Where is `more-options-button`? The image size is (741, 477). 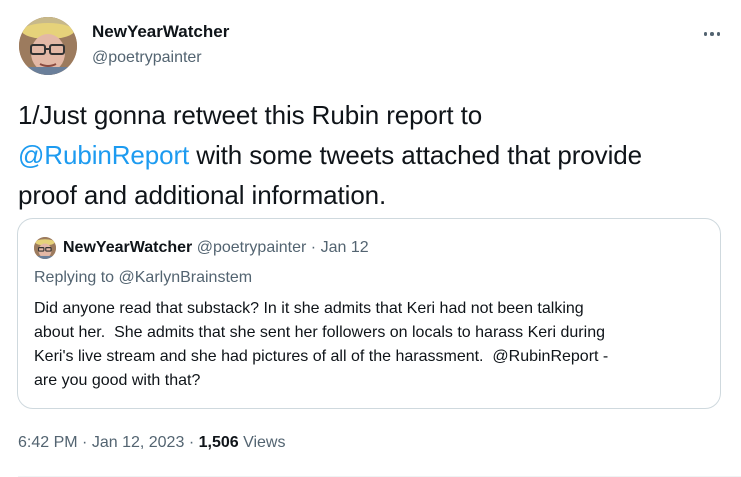
more-options-button is located at coordinates (712, 34).